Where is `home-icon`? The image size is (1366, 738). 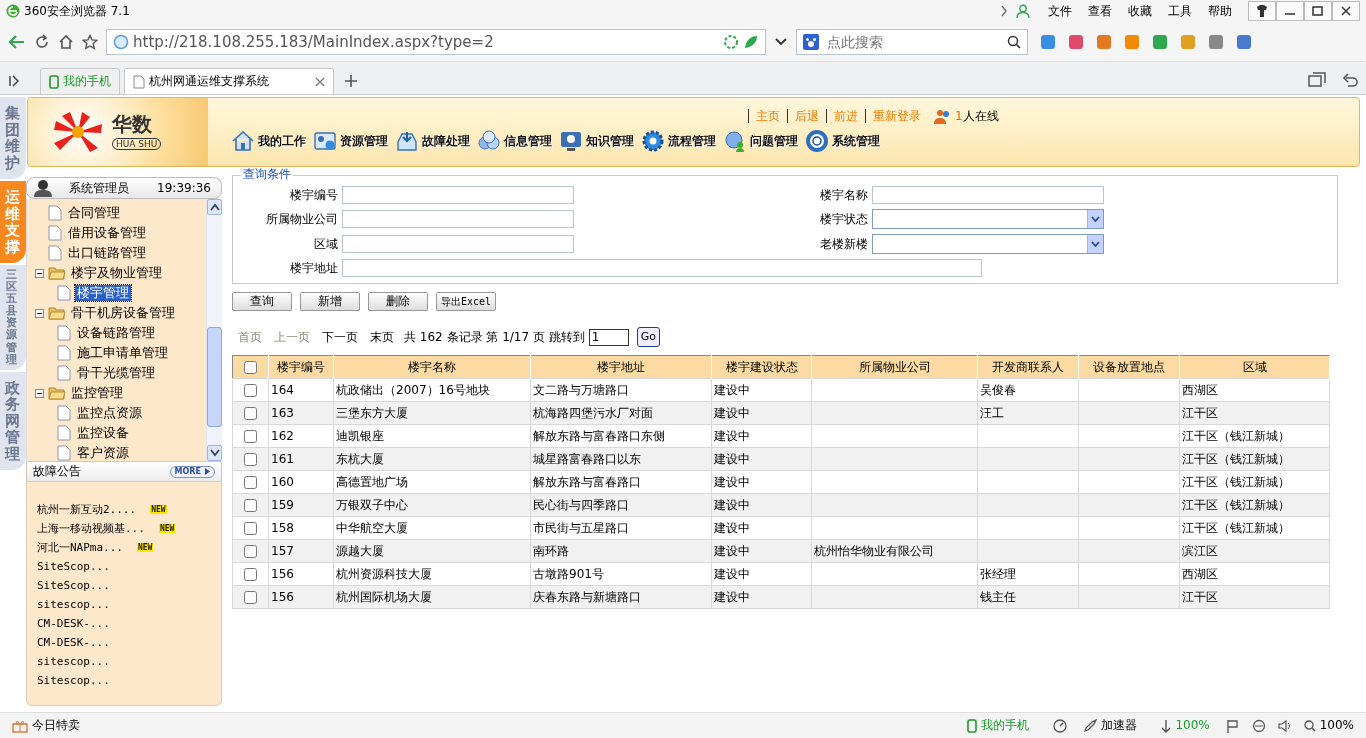 home-icon is located at coordinates (66, 41).